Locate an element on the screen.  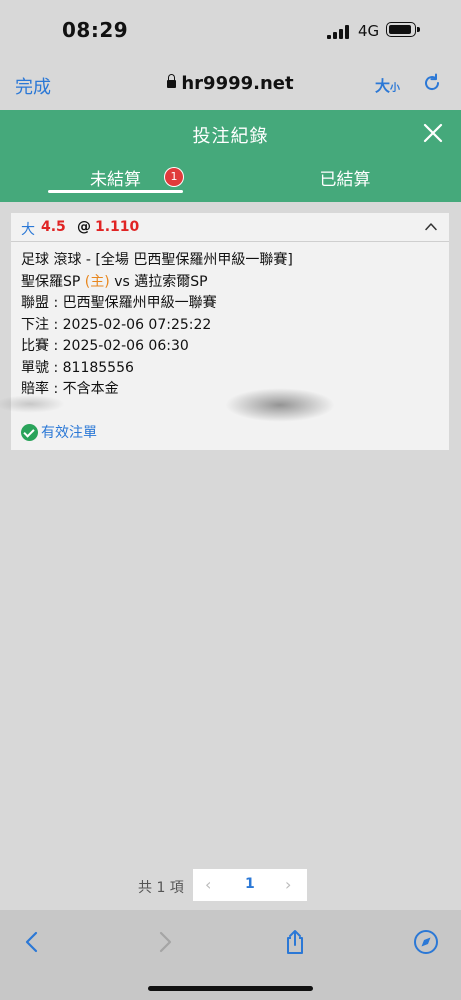
bet-odds: 1.110 is located at coordinates (117, 227).